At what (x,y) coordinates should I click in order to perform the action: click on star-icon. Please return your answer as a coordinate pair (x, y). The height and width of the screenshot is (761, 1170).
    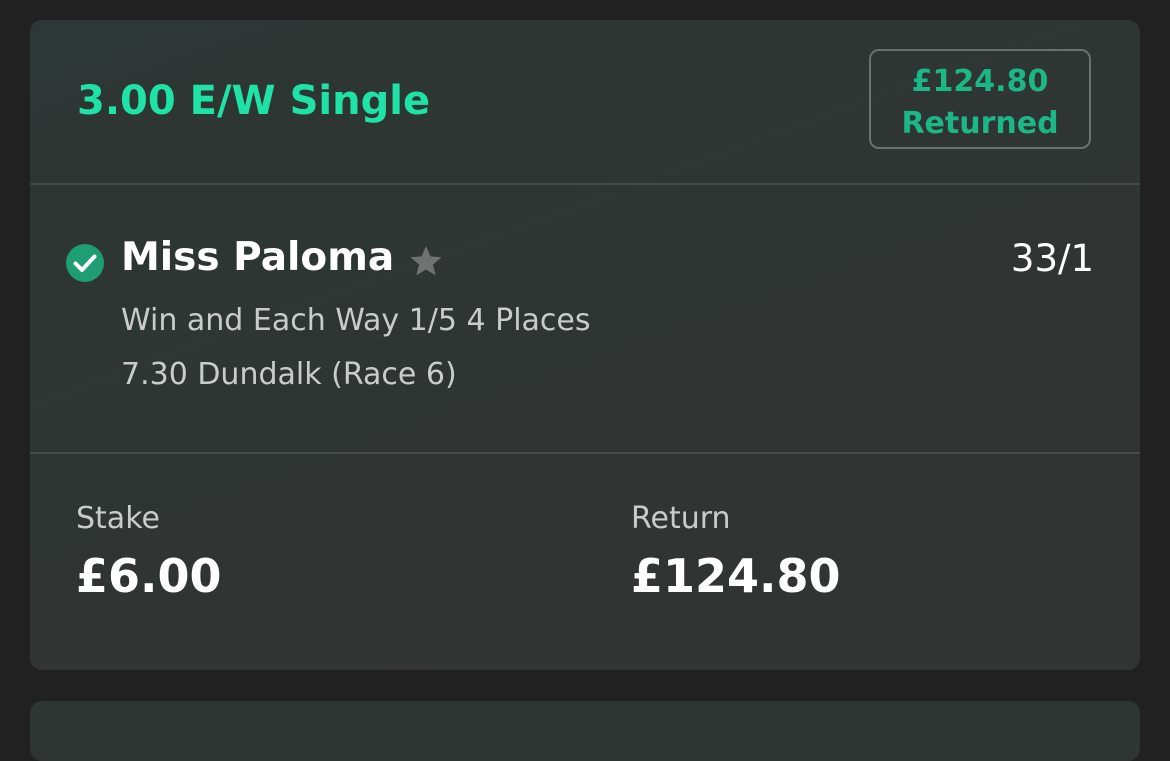
    Looking at the image, I should click on (426, 261).